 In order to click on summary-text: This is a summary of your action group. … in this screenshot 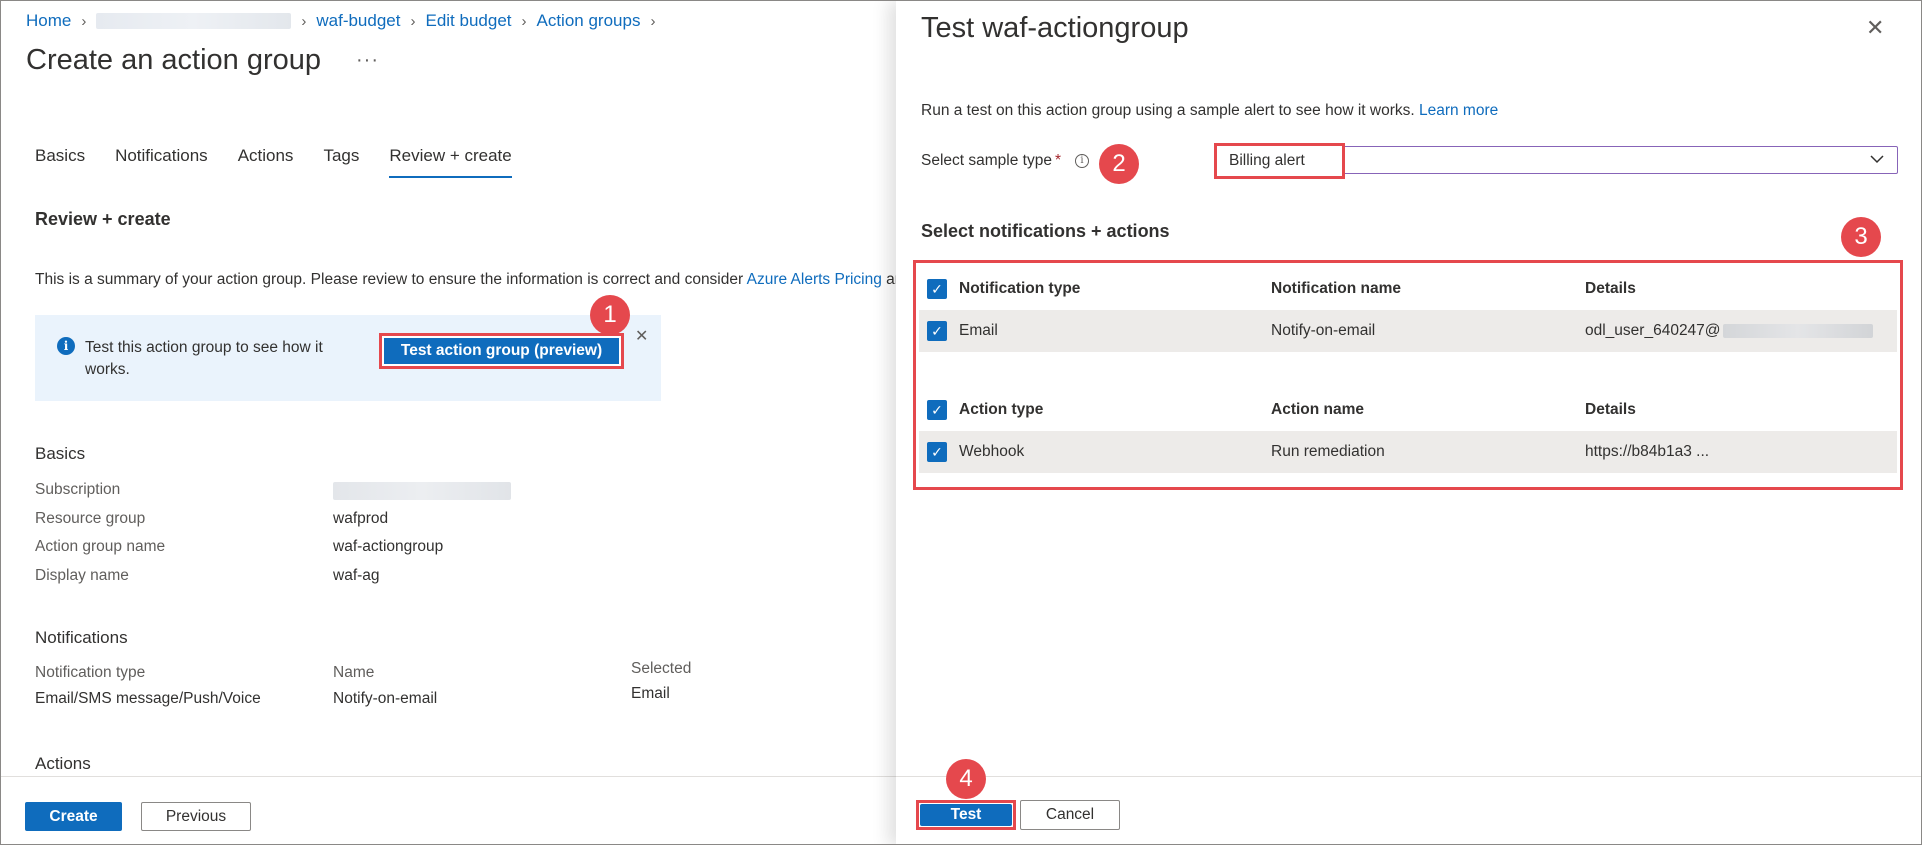, I will do `click(465, 280)`.